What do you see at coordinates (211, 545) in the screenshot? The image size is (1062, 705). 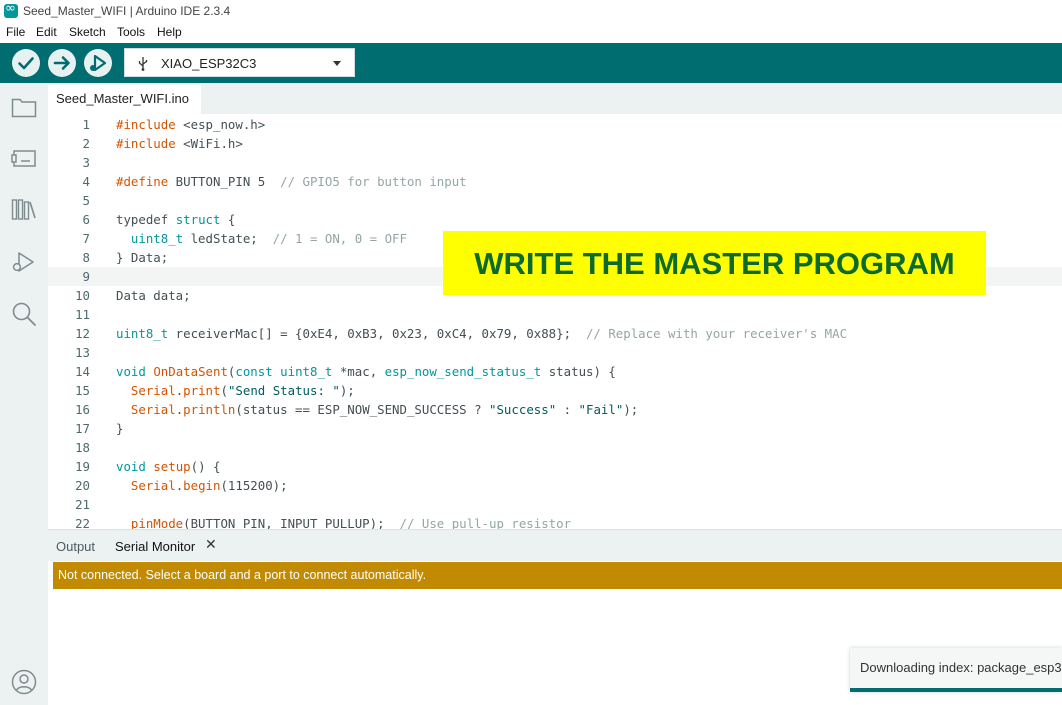 I see `close-icon: ✕` at bounding box center [211, 545].